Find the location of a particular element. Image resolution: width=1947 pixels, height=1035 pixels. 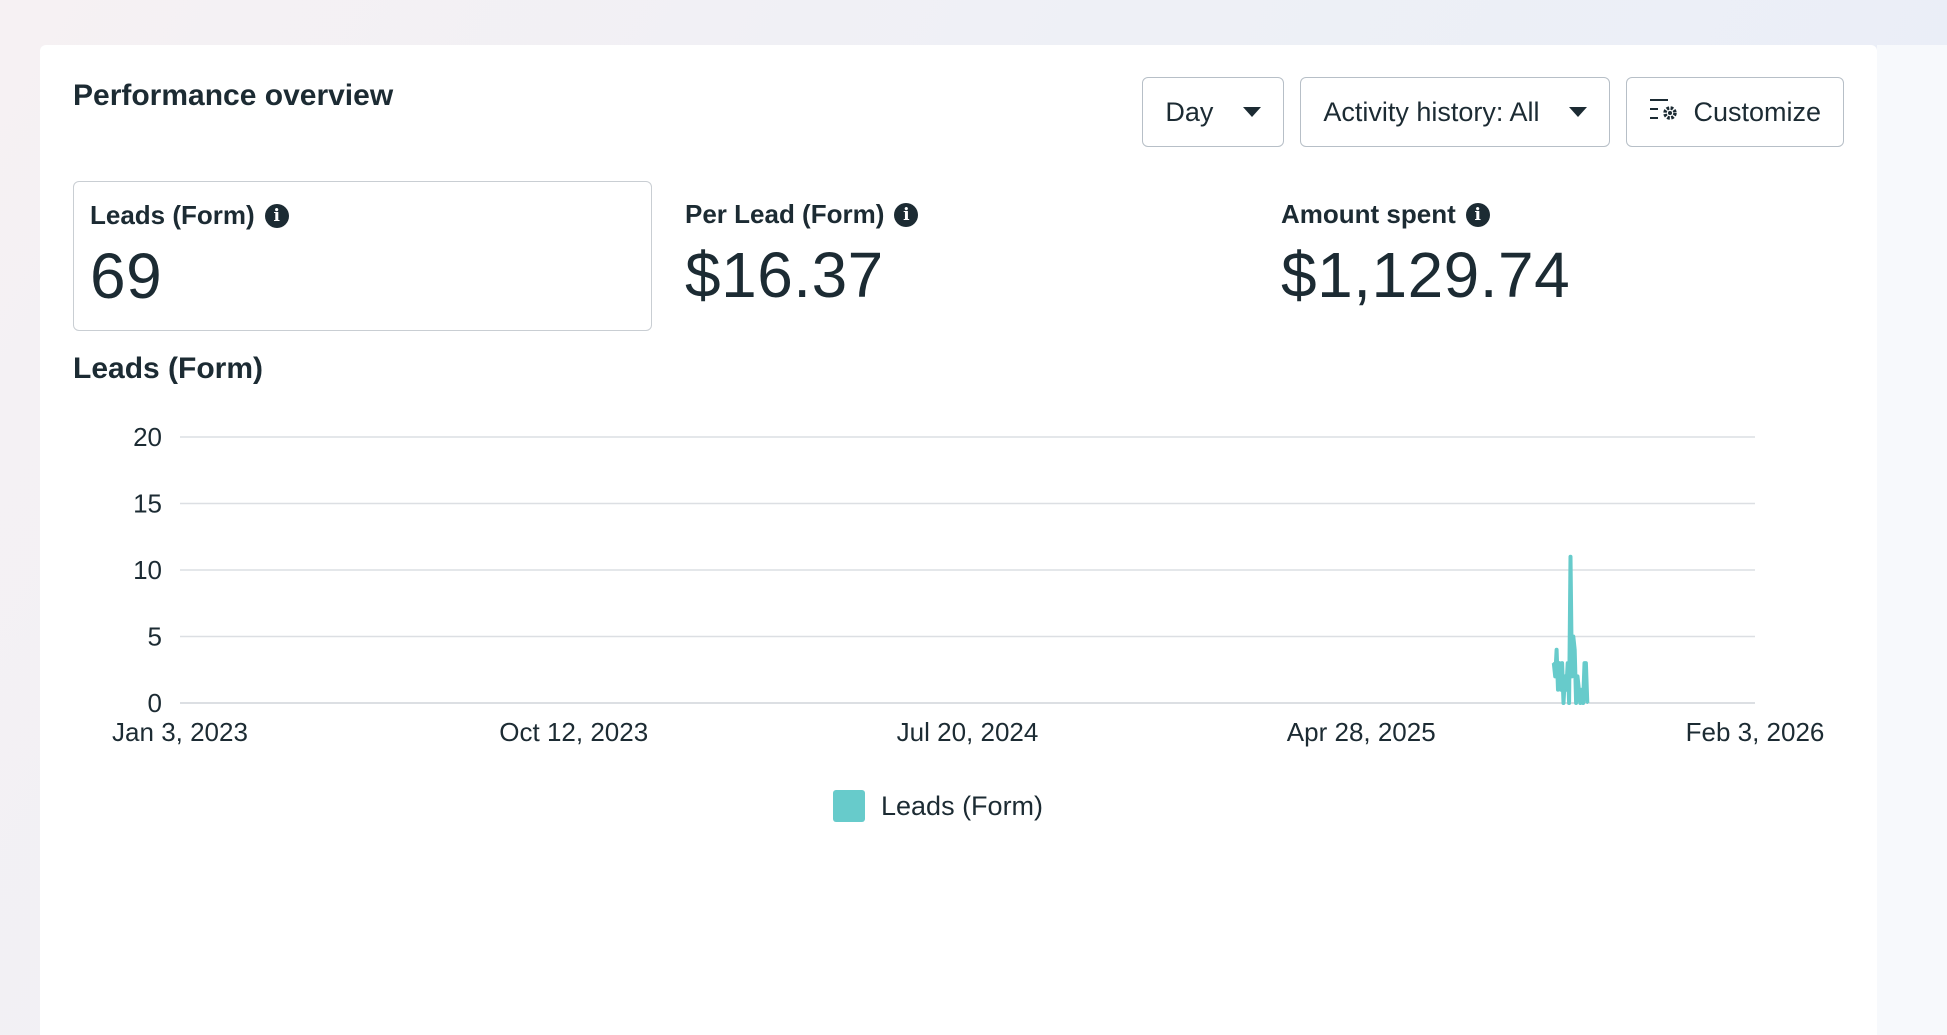

y-tick-label: 20 is located at coordinates (147, 437).